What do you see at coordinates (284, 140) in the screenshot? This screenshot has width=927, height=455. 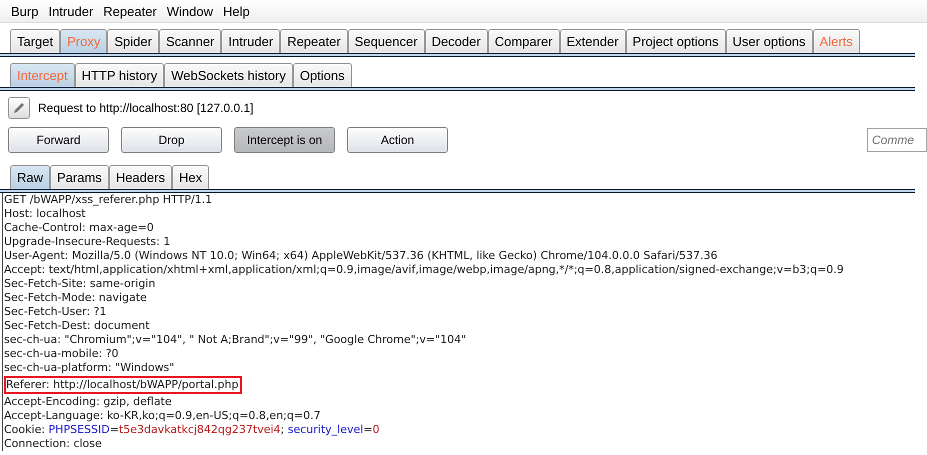 I see `toggle-button: Intercept is on` at bounding box center [284, 140].